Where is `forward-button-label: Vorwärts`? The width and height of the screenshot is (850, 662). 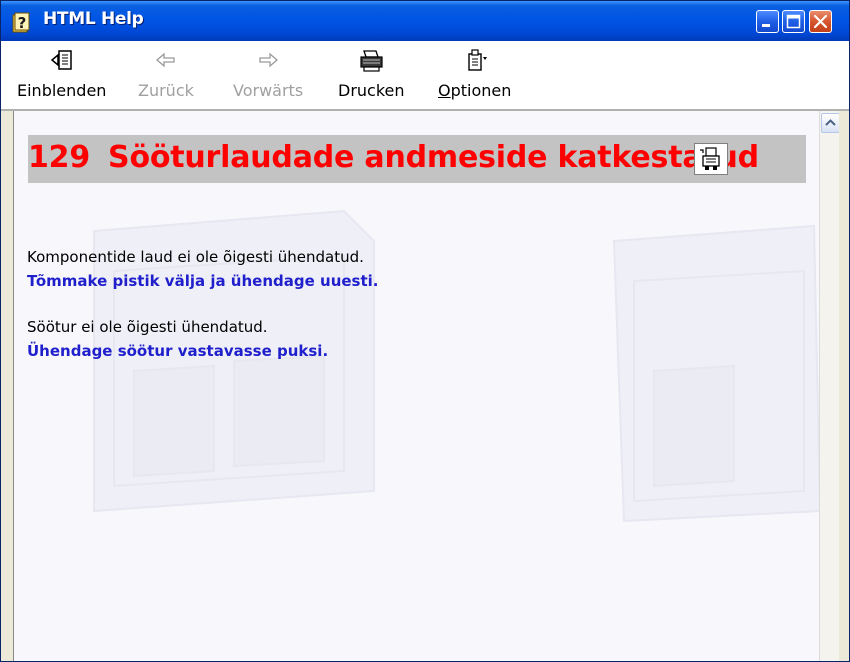
forward-button-label: Vorwärts is located at coordinates (268, 90).